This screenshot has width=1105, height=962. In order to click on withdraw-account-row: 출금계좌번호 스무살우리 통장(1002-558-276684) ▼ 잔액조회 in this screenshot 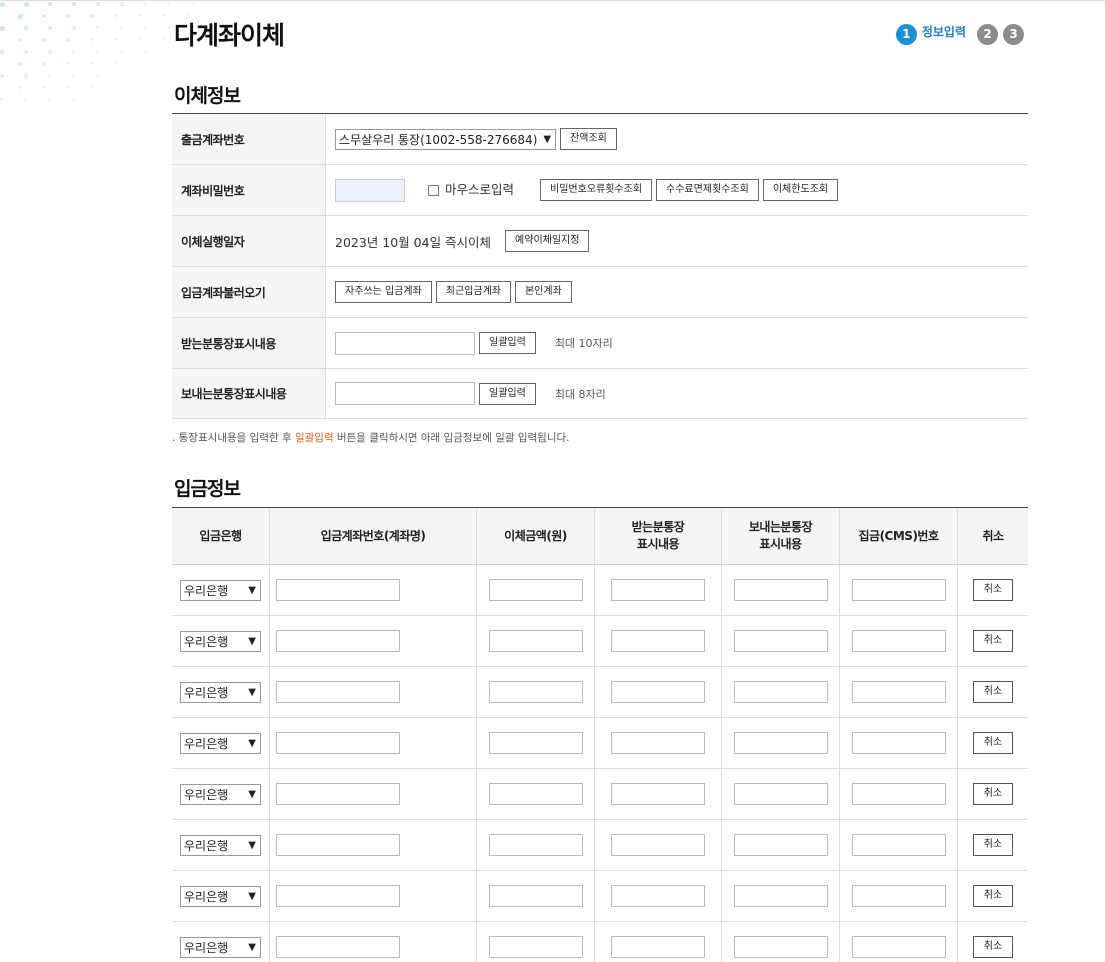, I will do `click(600, 139)`.